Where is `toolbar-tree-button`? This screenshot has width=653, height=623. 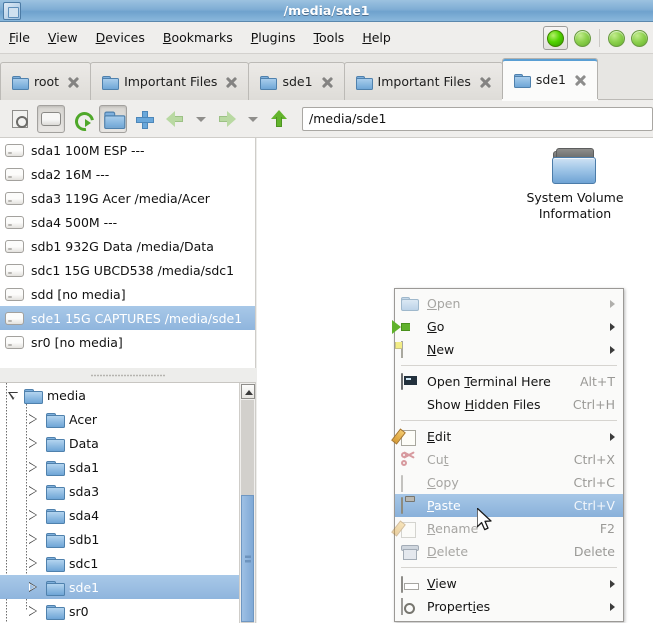
toolbar-tree-button is located at coordinates (113, 118).